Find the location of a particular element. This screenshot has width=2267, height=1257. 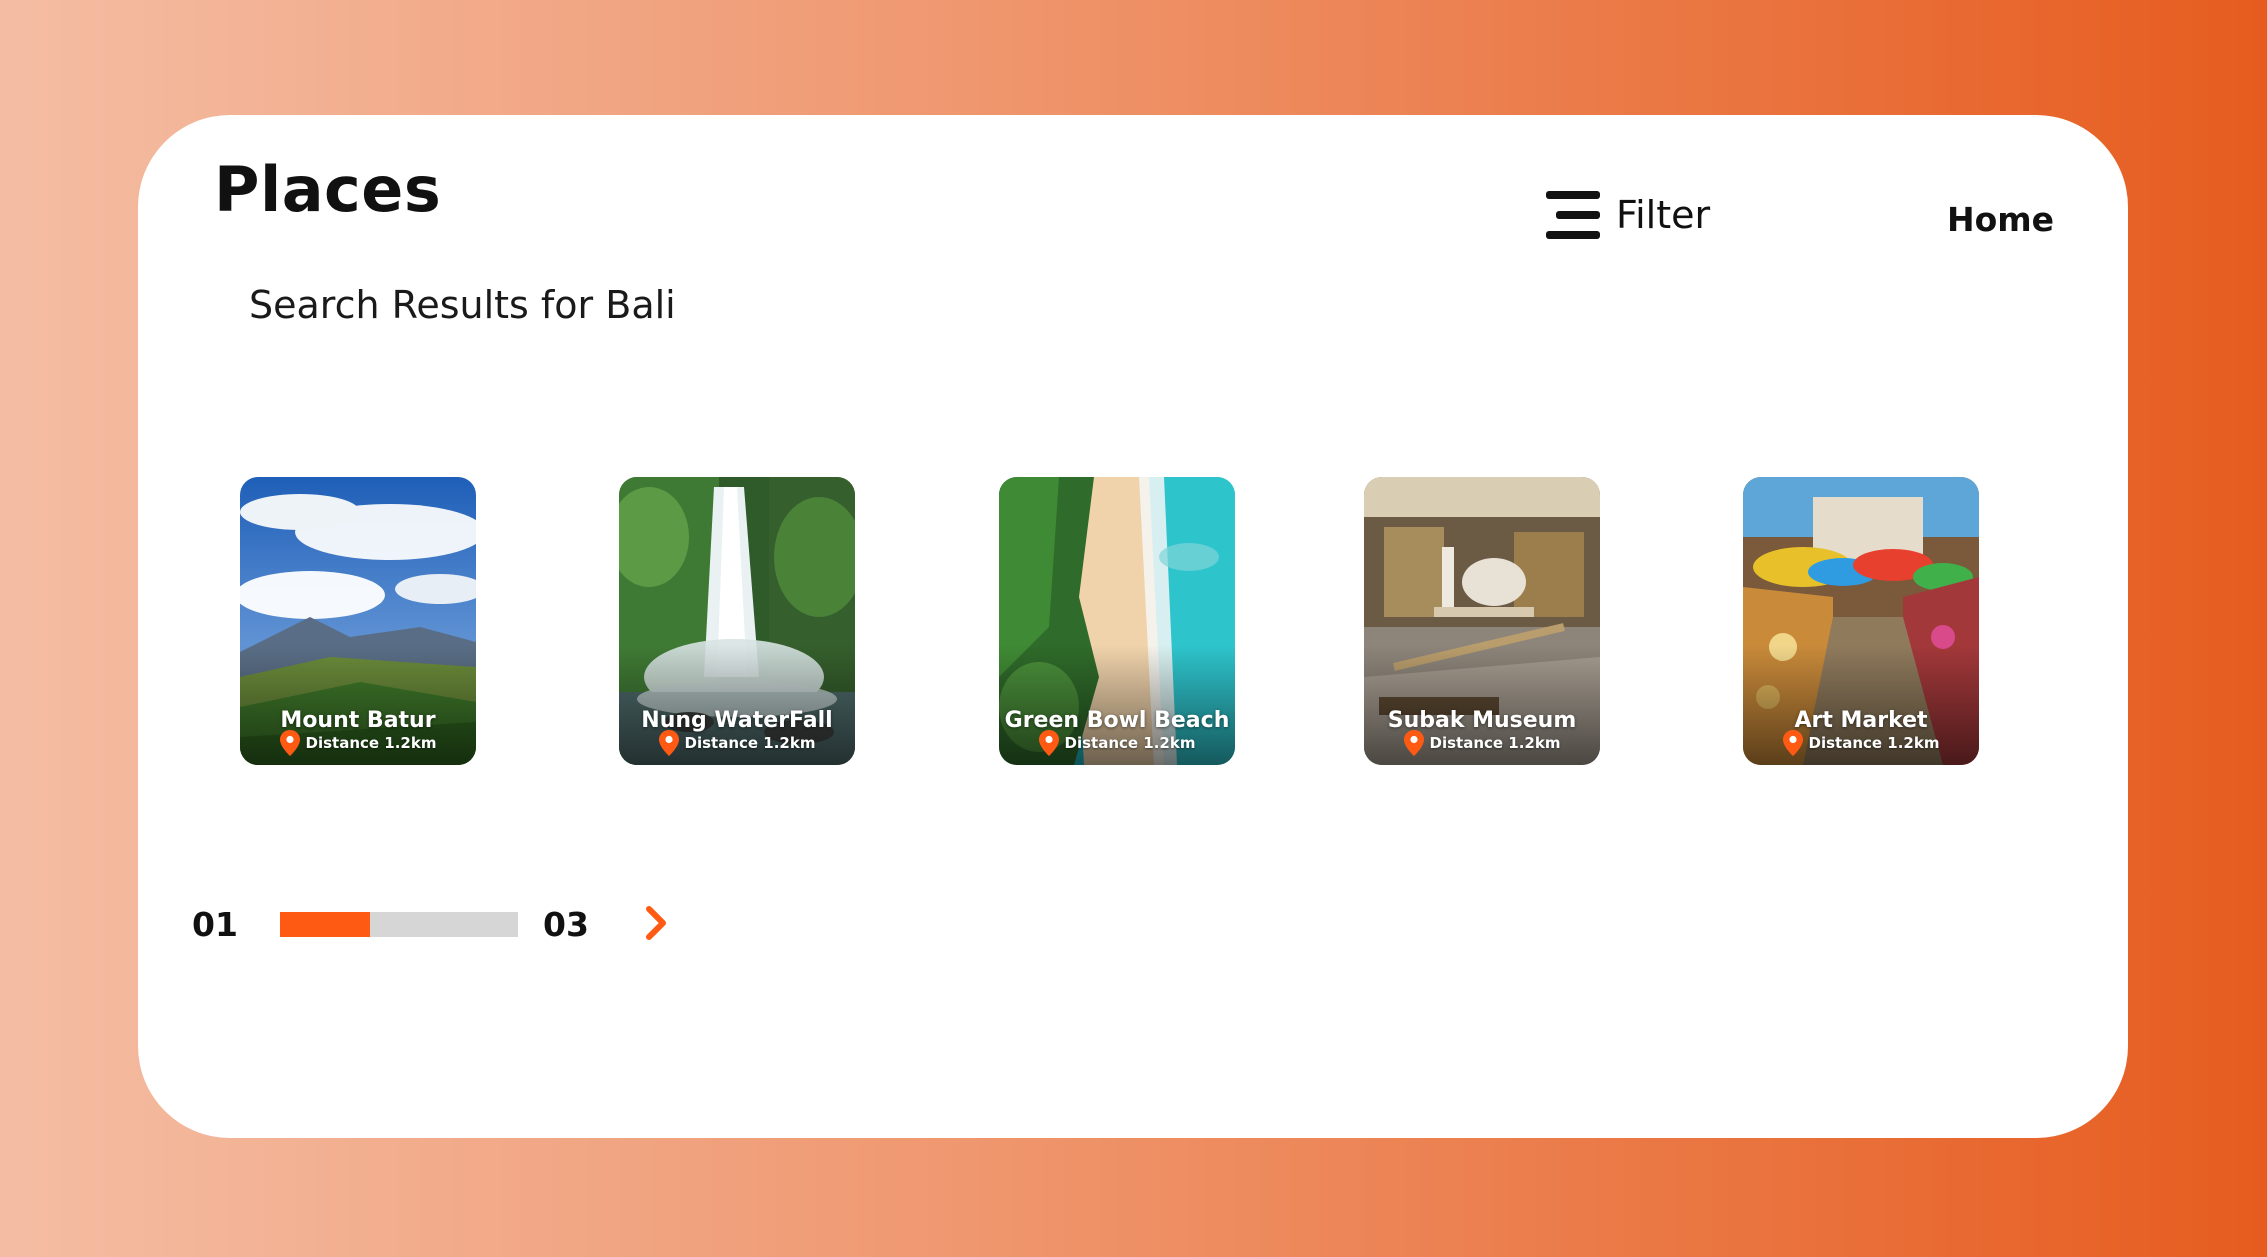

home-link: Home is located at coordinates (2000, 219).